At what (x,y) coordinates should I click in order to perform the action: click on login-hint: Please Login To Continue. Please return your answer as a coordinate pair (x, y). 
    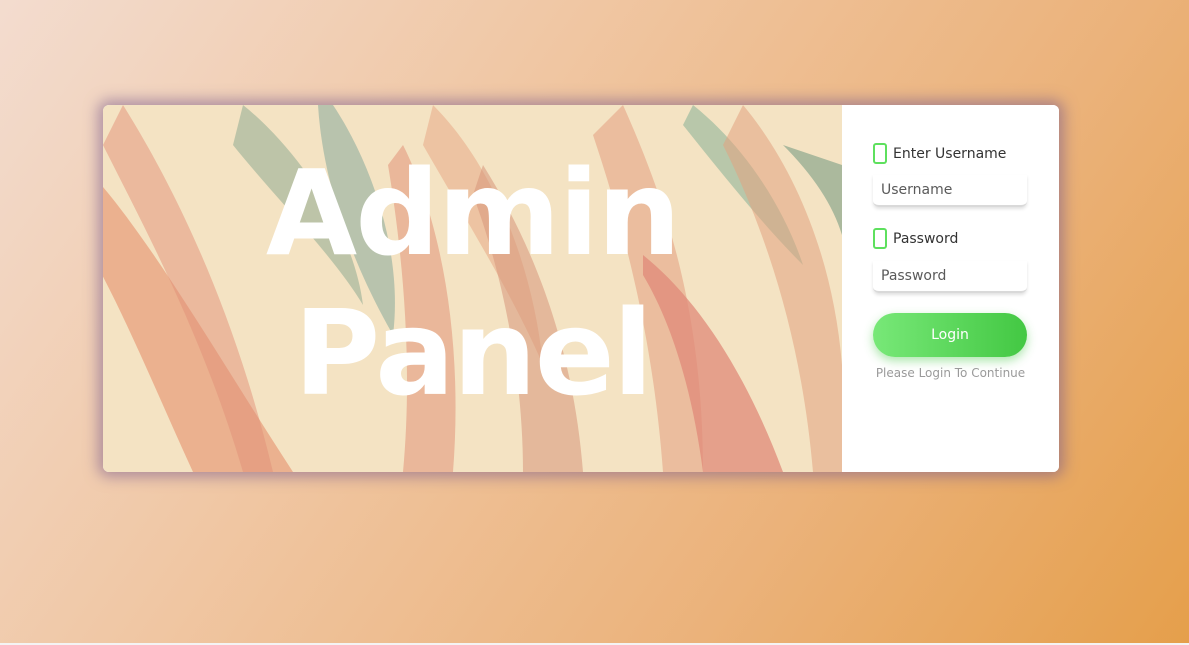
    Looking at the image, I should click on (950, 373).